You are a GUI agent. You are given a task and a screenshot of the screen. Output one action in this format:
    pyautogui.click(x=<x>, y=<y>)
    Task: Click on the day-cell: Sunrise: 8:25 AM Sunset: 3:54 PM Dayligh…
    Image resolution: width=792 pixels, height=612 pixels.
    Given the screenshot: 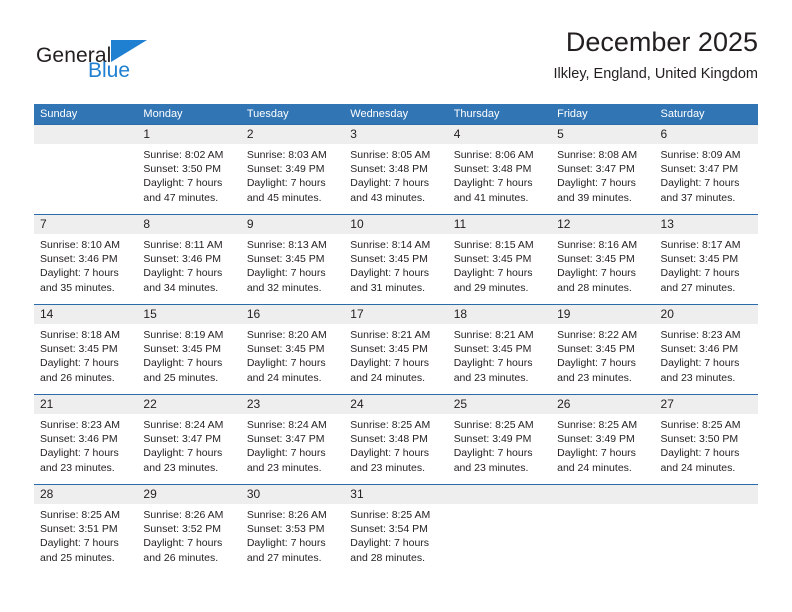 What is the action you would take?
    pyautogui.click(x=395, y=539)
    